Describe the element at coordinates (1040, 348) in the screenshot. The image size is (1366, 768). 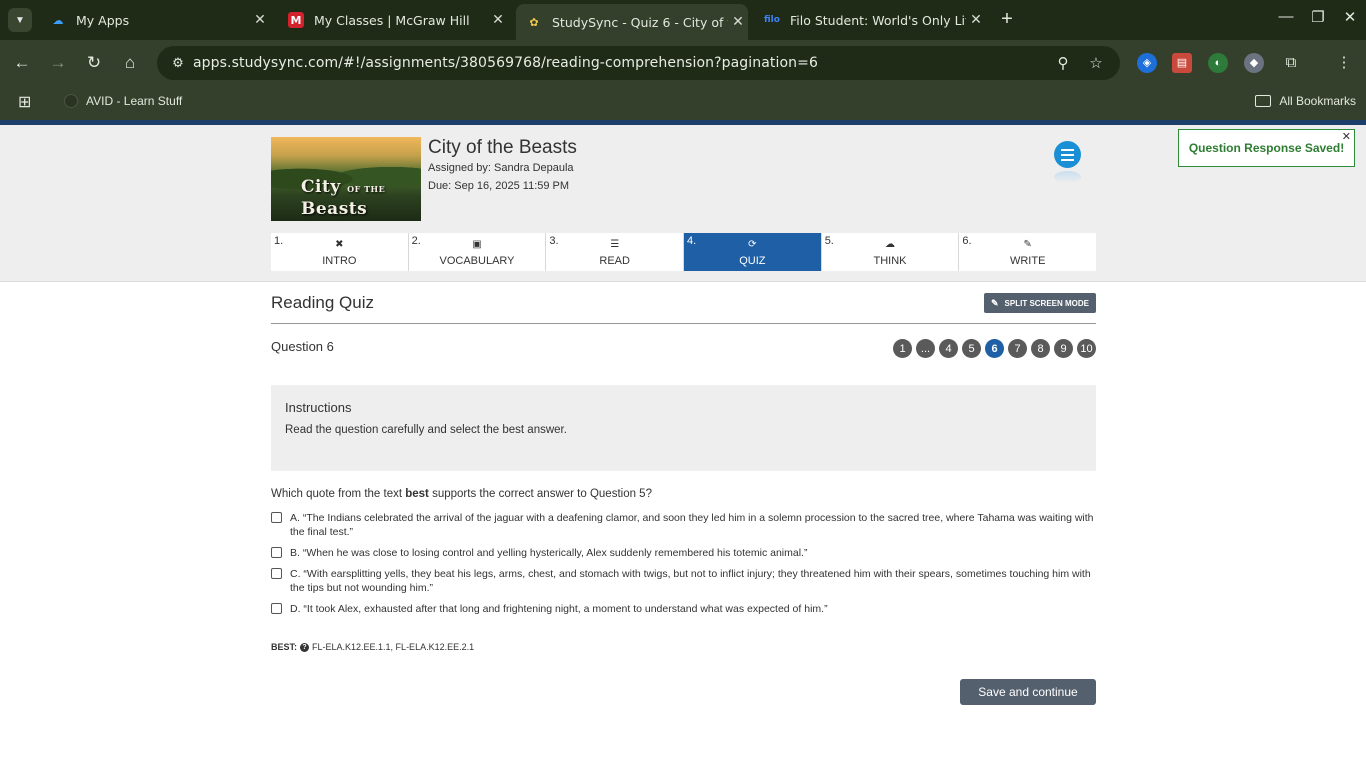
I see `page-8: 8` at that location.